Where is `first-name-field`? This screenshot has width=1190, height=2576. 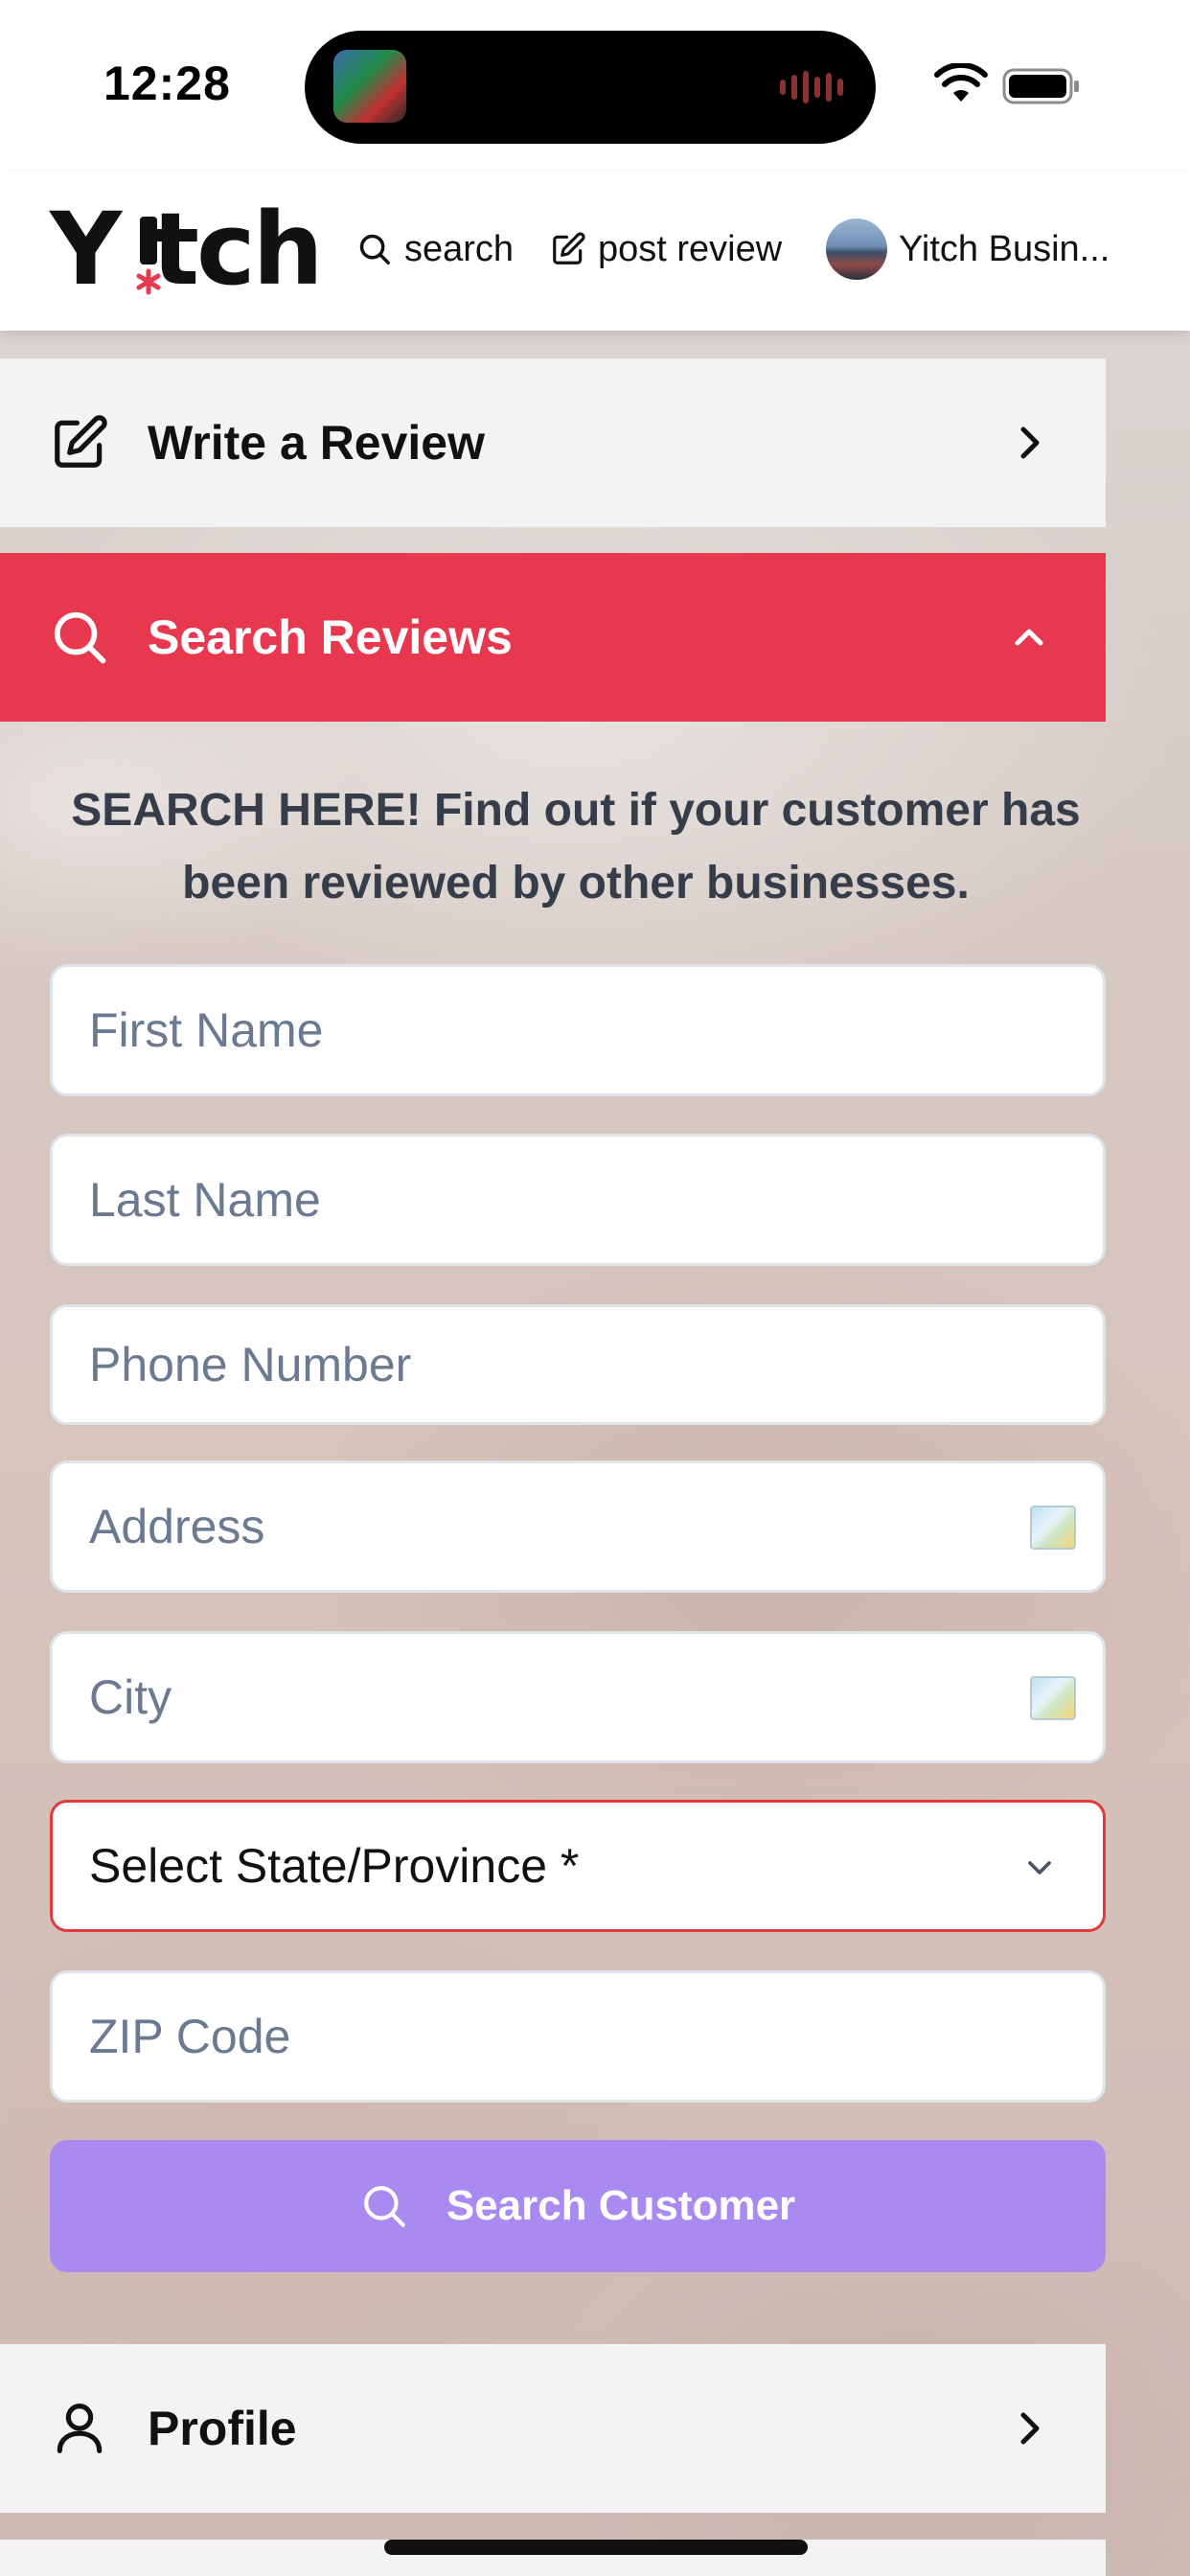
first-name-field is located at coordinates (578, 1030).